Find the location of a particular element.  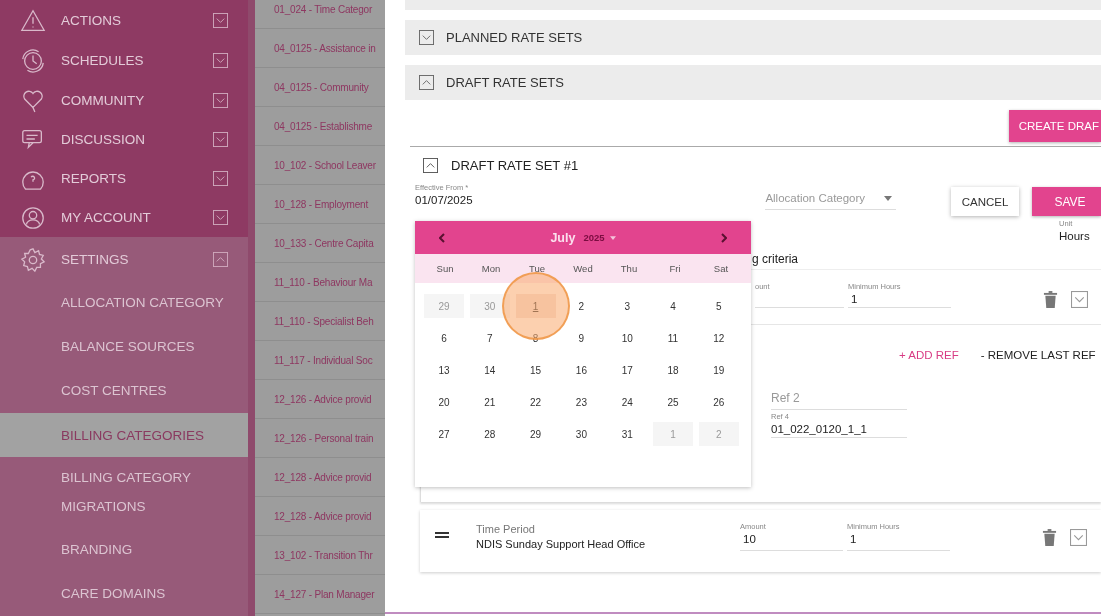

submenu-item: BILLING CATEGORY MIGRATIONS is located at coordinates (124, 492).